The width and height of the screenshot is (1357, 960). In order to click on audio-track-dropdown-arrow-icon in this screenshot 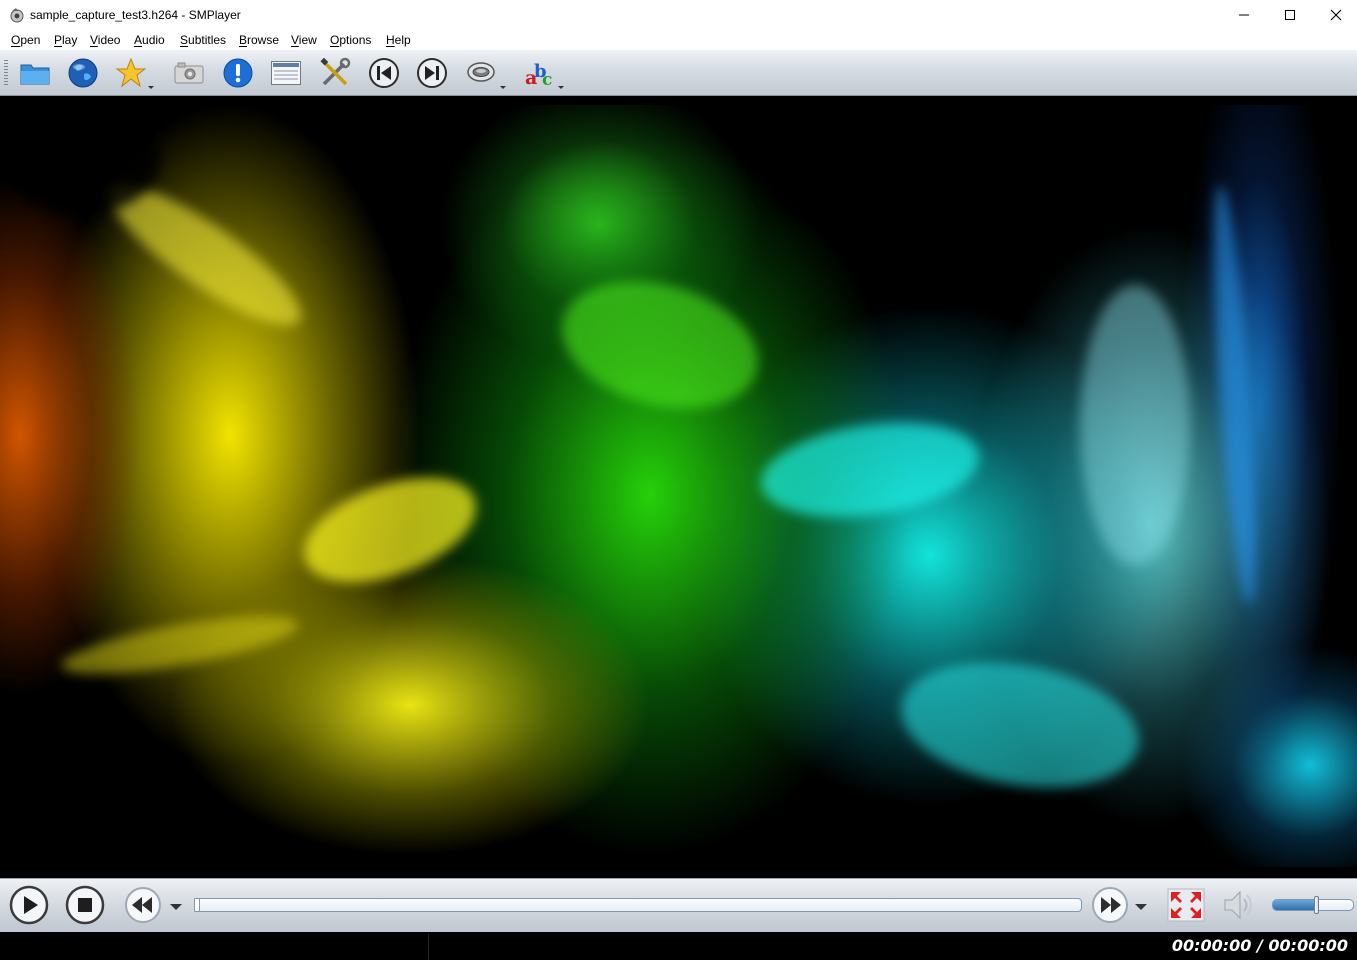, I will do `click(503, 87)`.